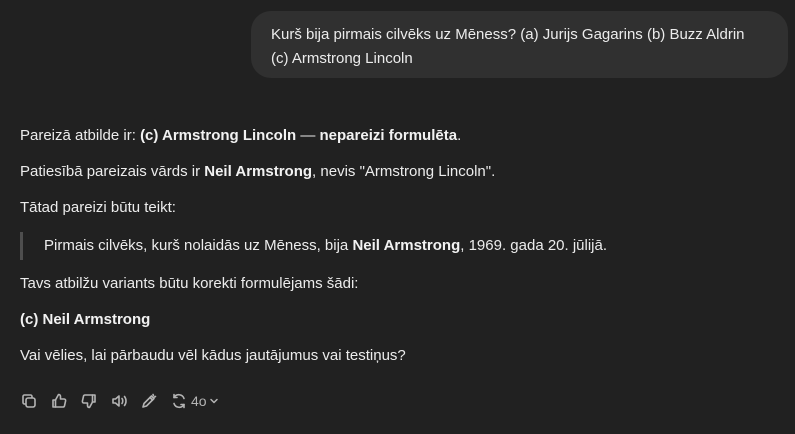  I want to click on quote-bold-text: Neil Armstrong, so click(406, 245).